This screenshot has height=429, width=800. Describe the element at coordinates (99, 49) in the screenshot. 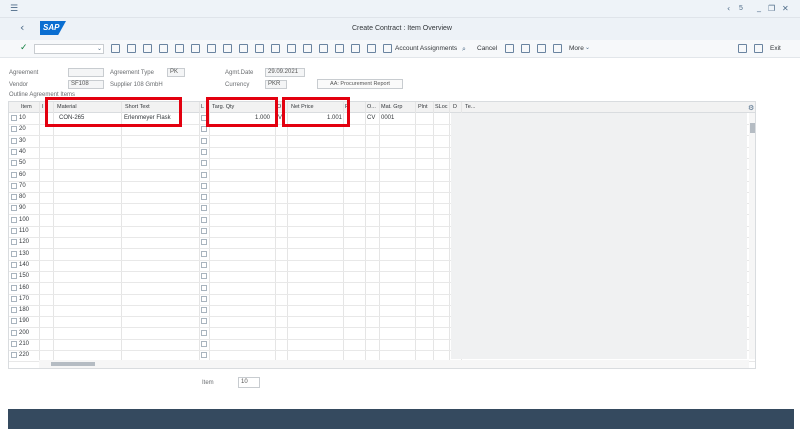

I see `dropdown-icon: ⌄` at that location.